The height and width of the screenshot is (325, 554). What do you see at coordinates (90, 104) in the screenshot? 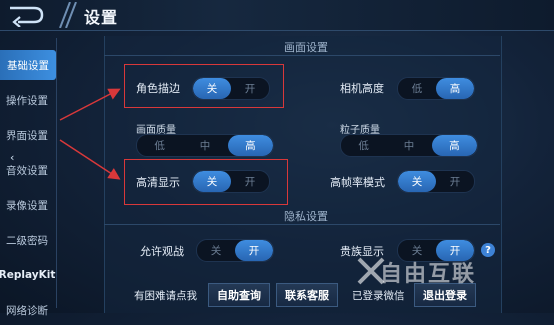
I see `arrow-to-outline` at bounding box center [90, 104].